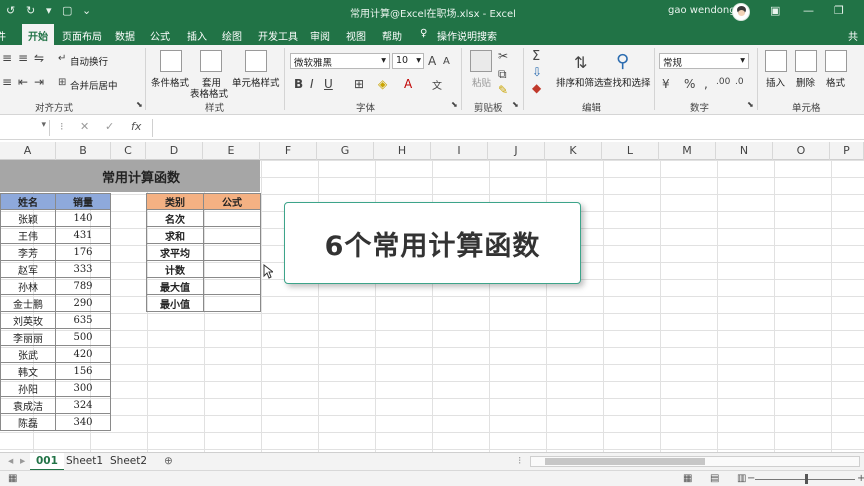 This screenshot has height=486, width=864. What do you see at coordinates (139, 104) in the screenshot?
I see `alignment-launcher-icon: ⬊` at bounding box center [139, 104].